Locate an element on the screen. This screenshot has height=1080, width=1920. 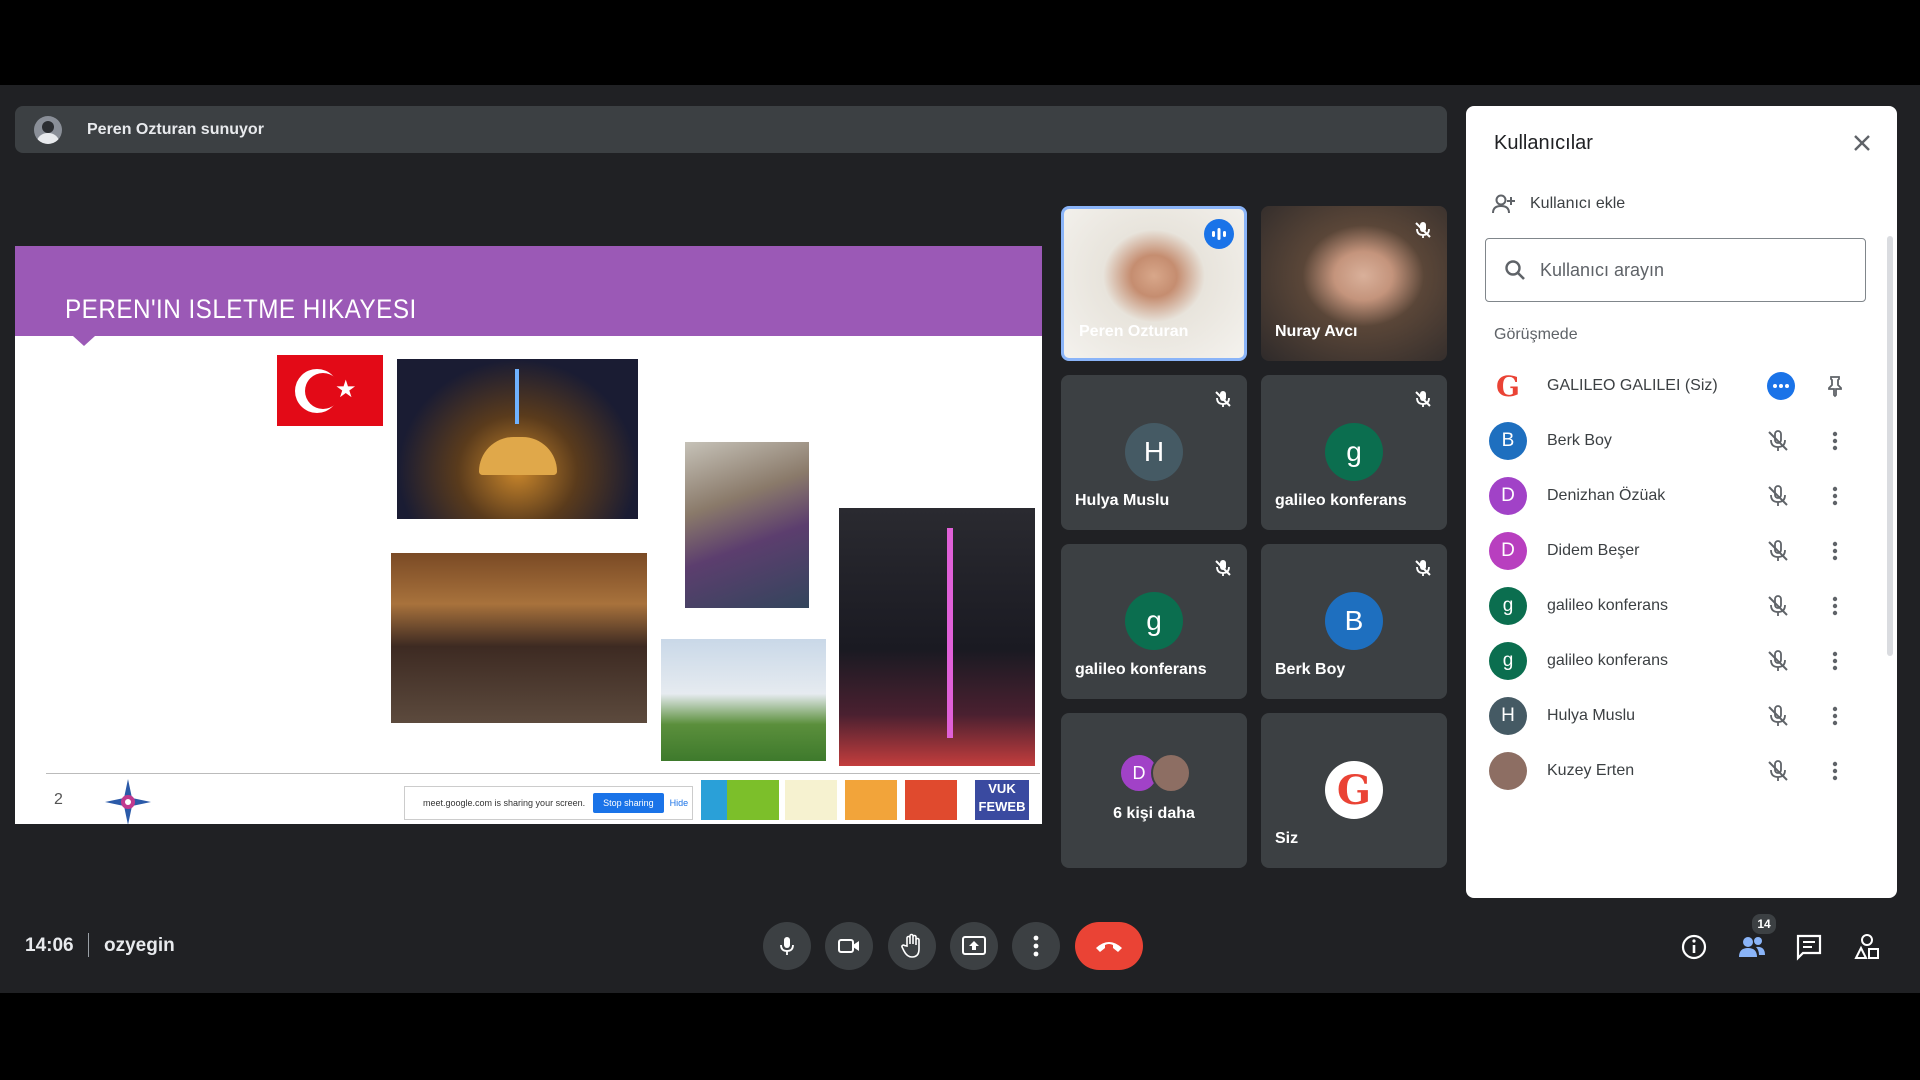
participants-count-badge: 14 is located at coordinates (1764, 924).